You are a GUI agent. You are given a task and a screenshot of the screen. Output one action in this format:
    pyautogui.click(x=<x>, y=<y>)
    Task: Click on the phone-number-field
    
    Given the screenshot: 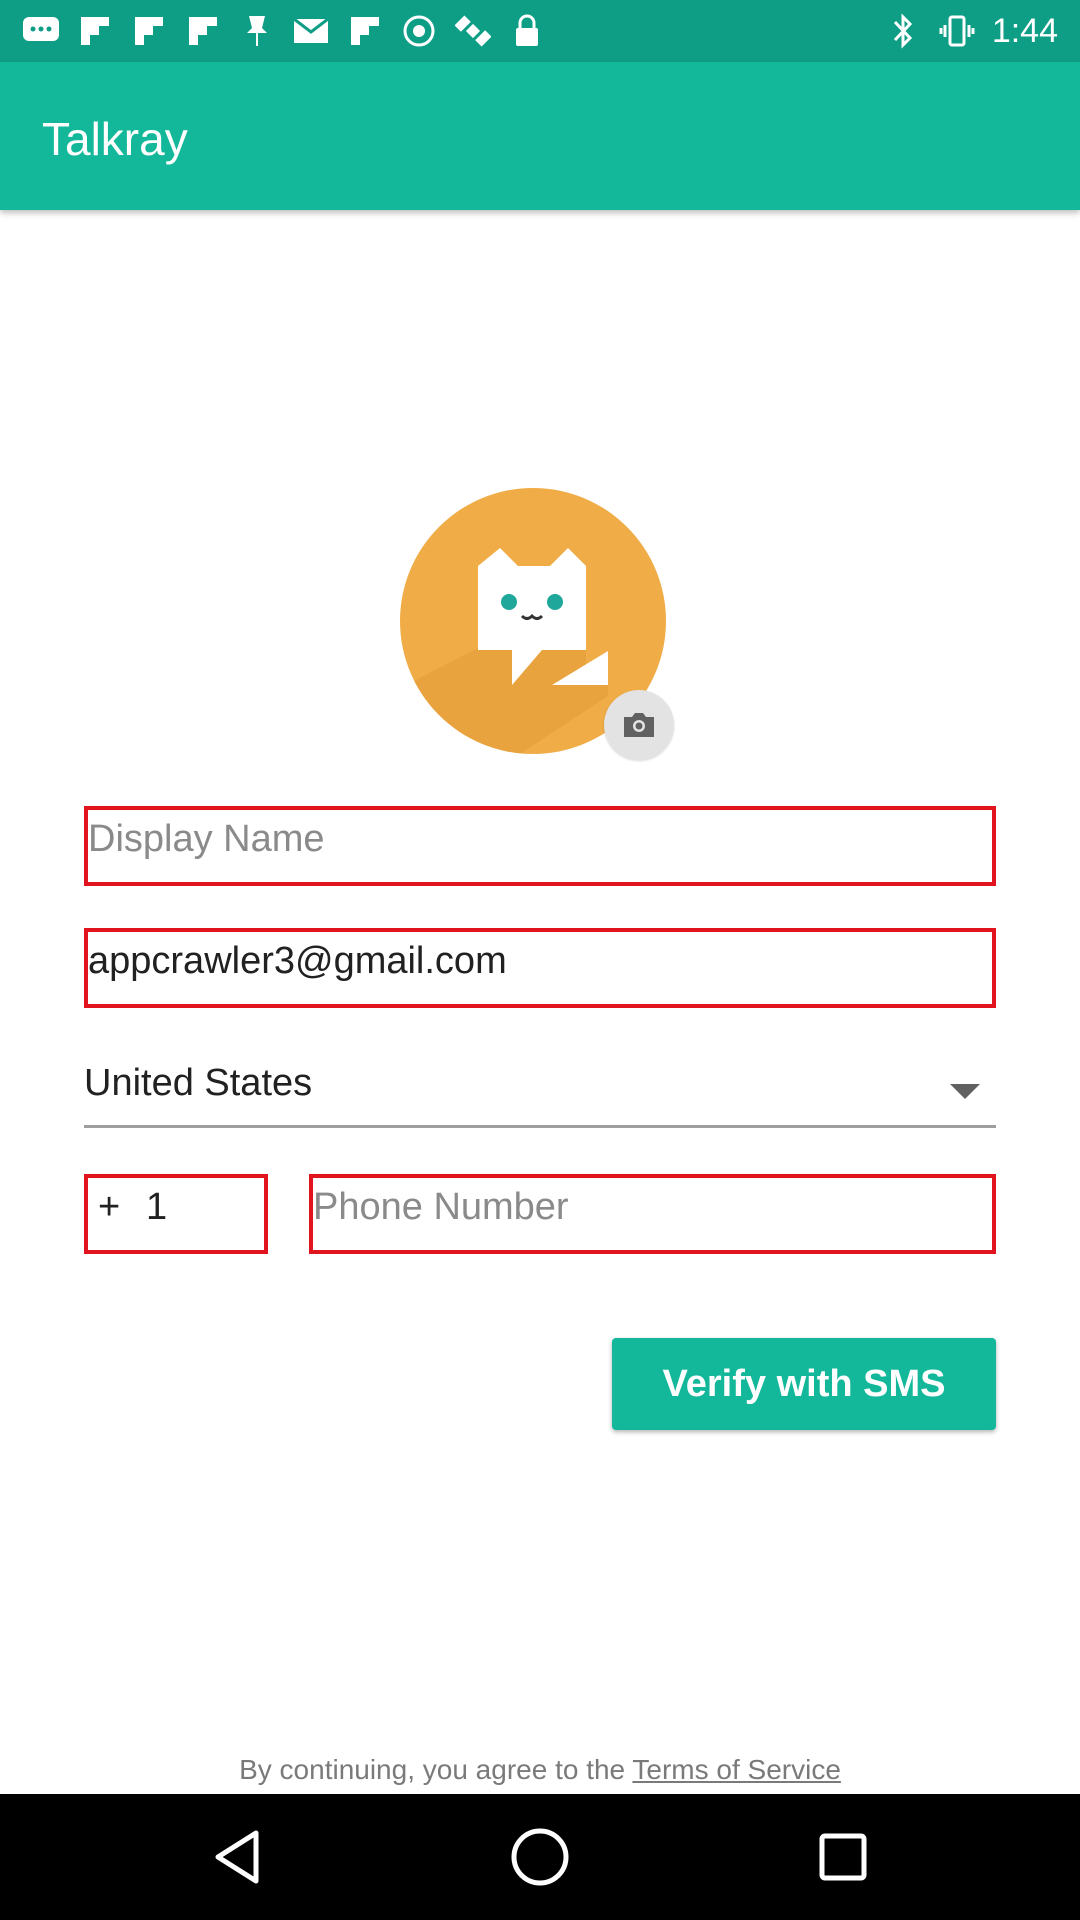 What is the action you would take?
    pyautogui.click(x=652, y=1214)
    